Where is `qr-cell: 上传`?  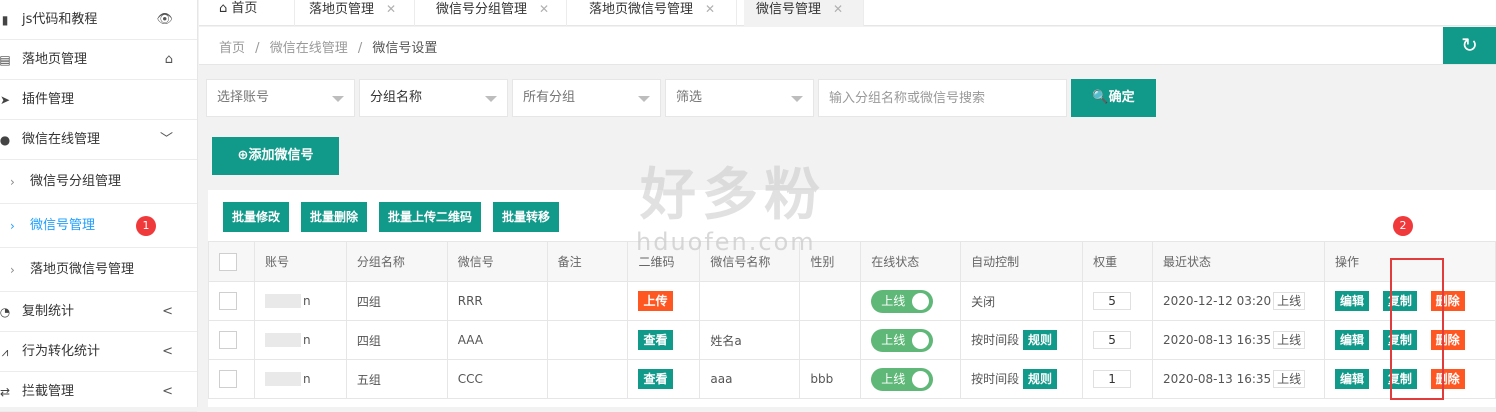
qr-cell: 上传 is located at coordinates (664, 301).